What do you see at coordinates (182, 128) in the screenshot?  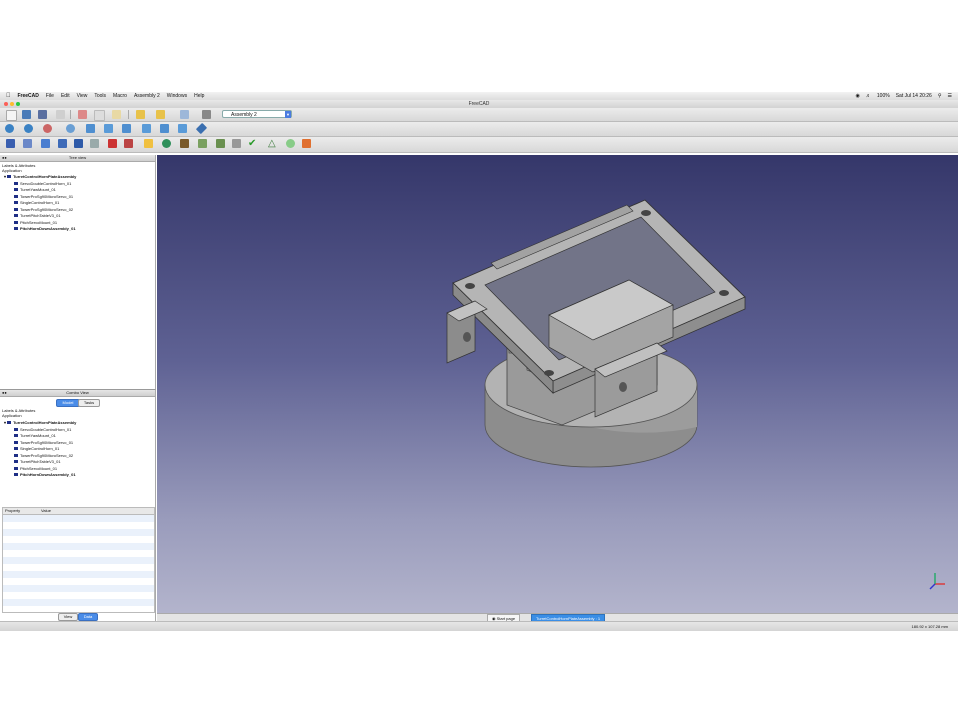 I see `left-view-icon` at bounding box center [182, 128].